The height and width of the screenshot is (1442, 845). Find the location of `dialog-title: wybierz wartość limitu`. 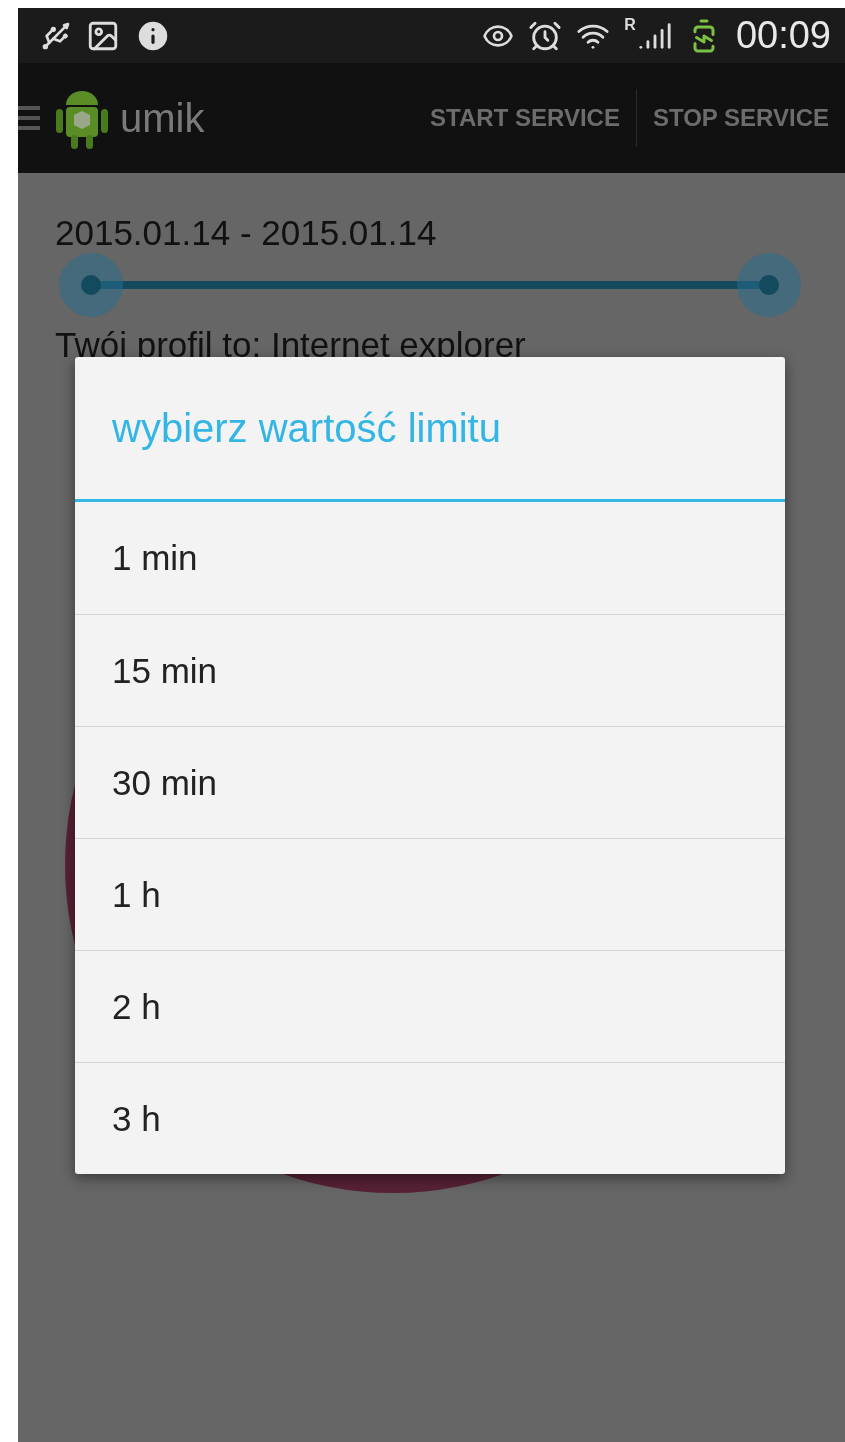

dialog-title: wybierz wartość limitu is located at coordinates (430, 429).